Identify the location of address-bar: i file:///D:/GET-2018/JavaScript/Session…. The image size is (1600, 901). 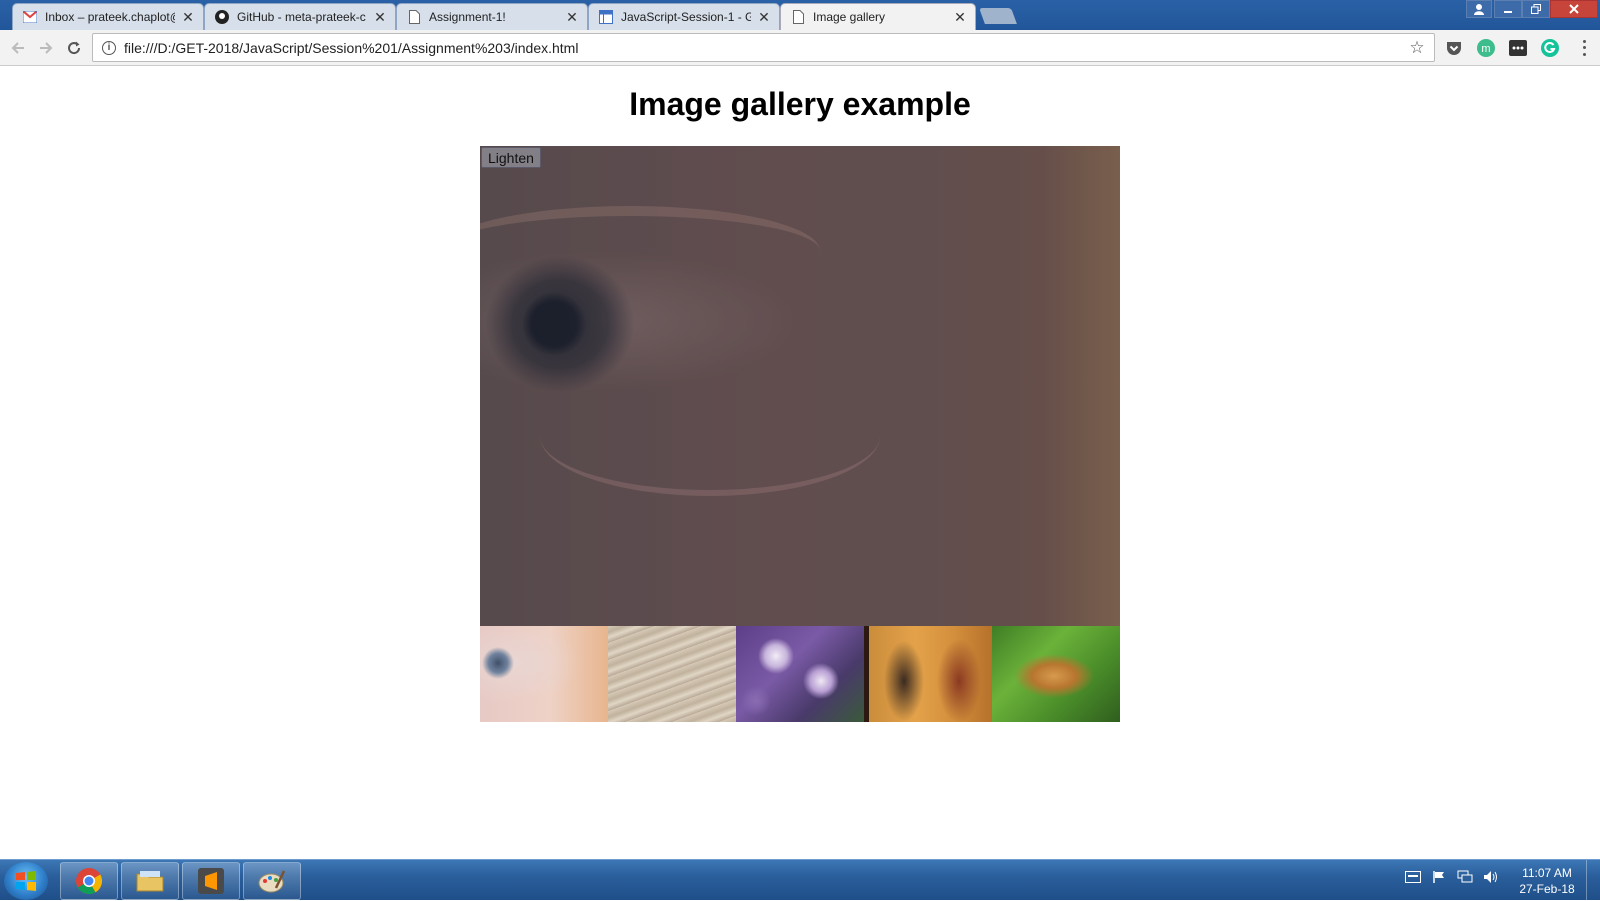
(763, 47).